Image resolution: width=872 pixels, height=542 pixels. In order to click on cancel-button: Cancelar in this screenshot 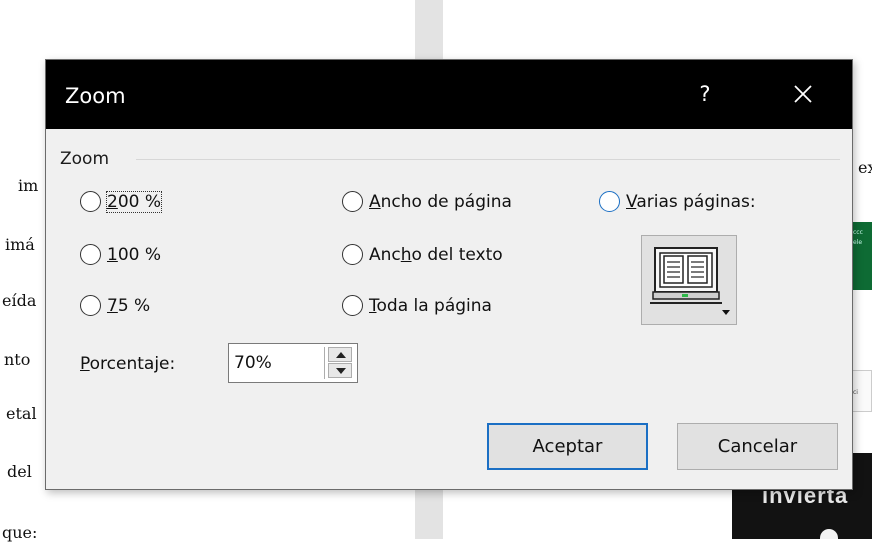, I will do `click(757, 446)`.